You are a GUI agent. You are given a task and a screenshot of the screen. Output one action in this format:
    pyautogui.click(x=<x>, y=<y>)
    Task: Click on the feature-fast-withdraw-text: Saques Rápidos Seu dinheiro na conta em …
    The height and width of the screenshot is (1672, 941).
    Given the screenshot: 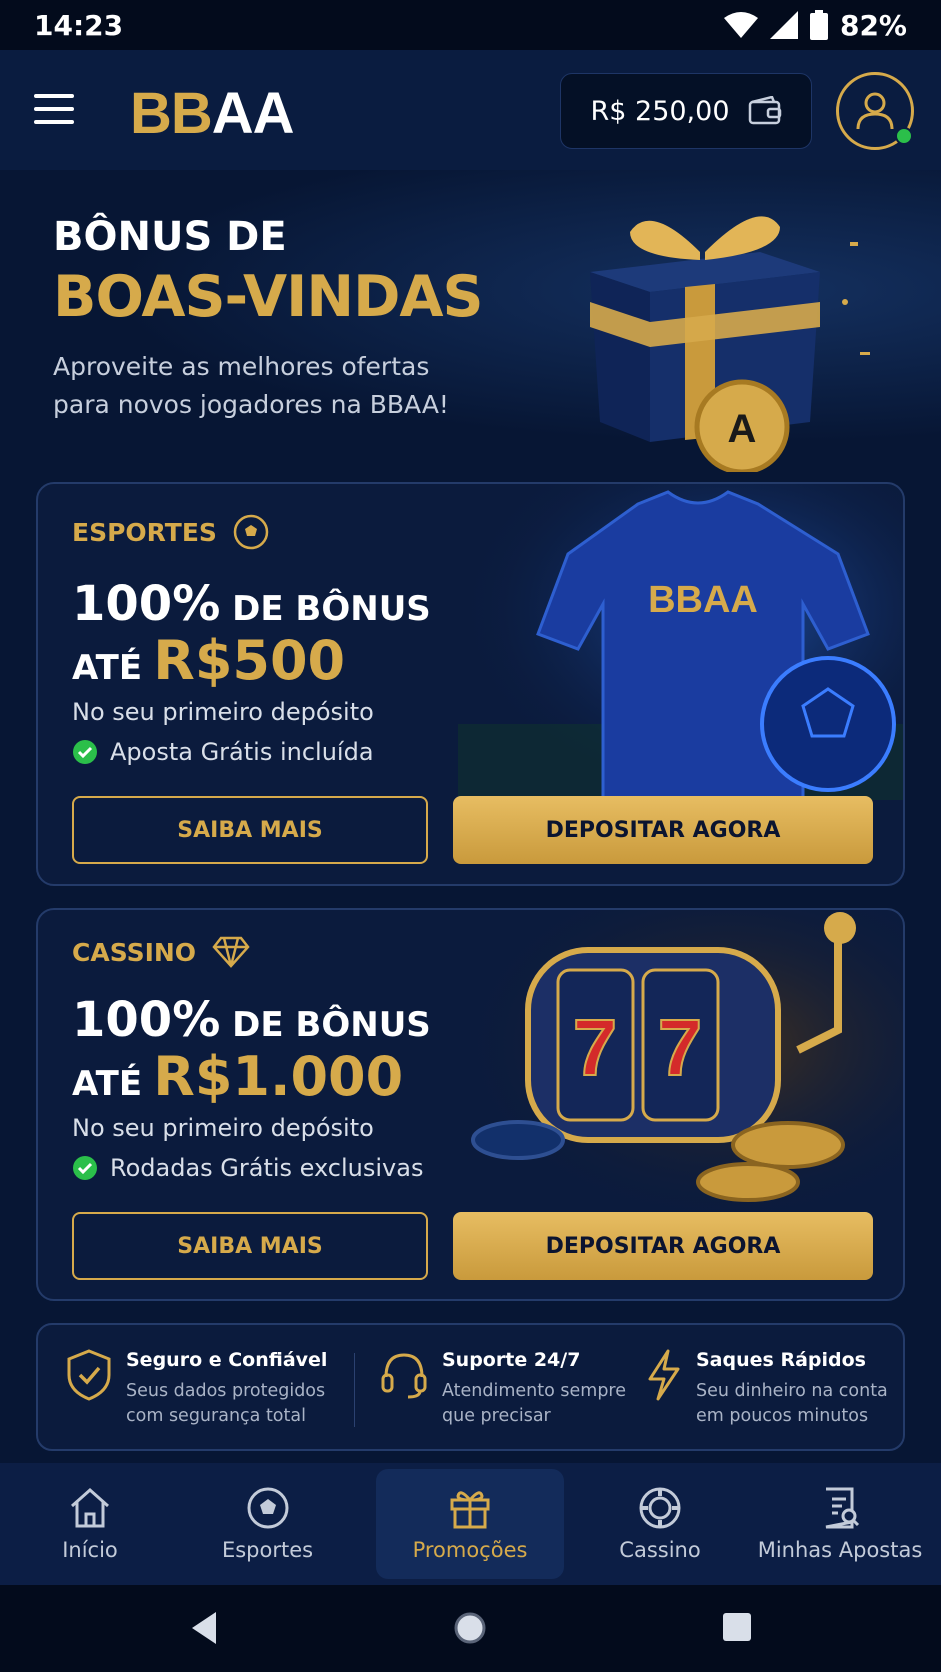 What is the action you would take?
    pyautogui.click(x=796, y=1389)
    